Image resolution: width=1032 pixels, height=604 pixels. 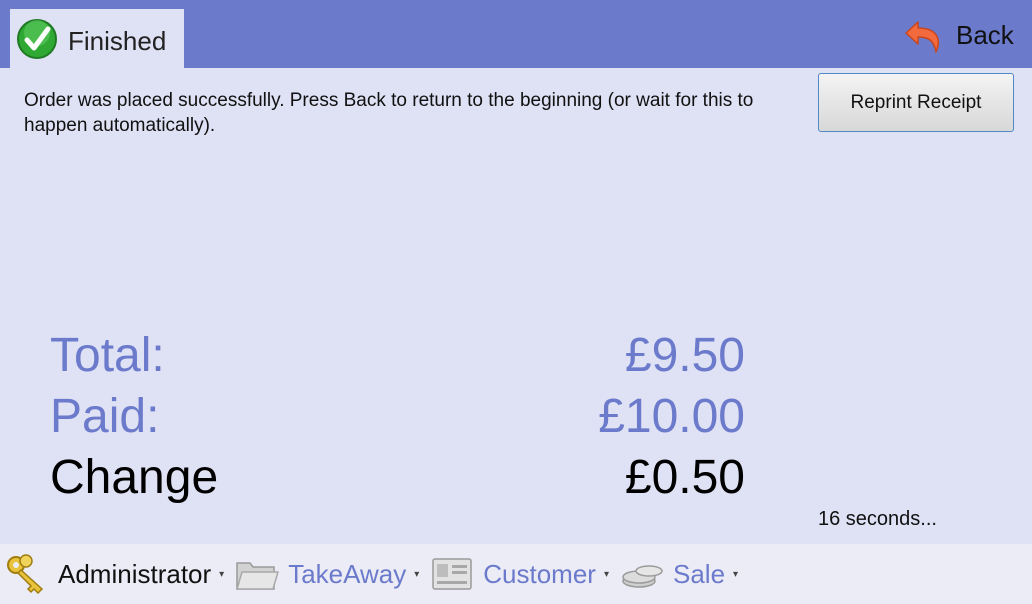 I want to click on menu-customer: Customer ▾, so click(x=524, y=574).